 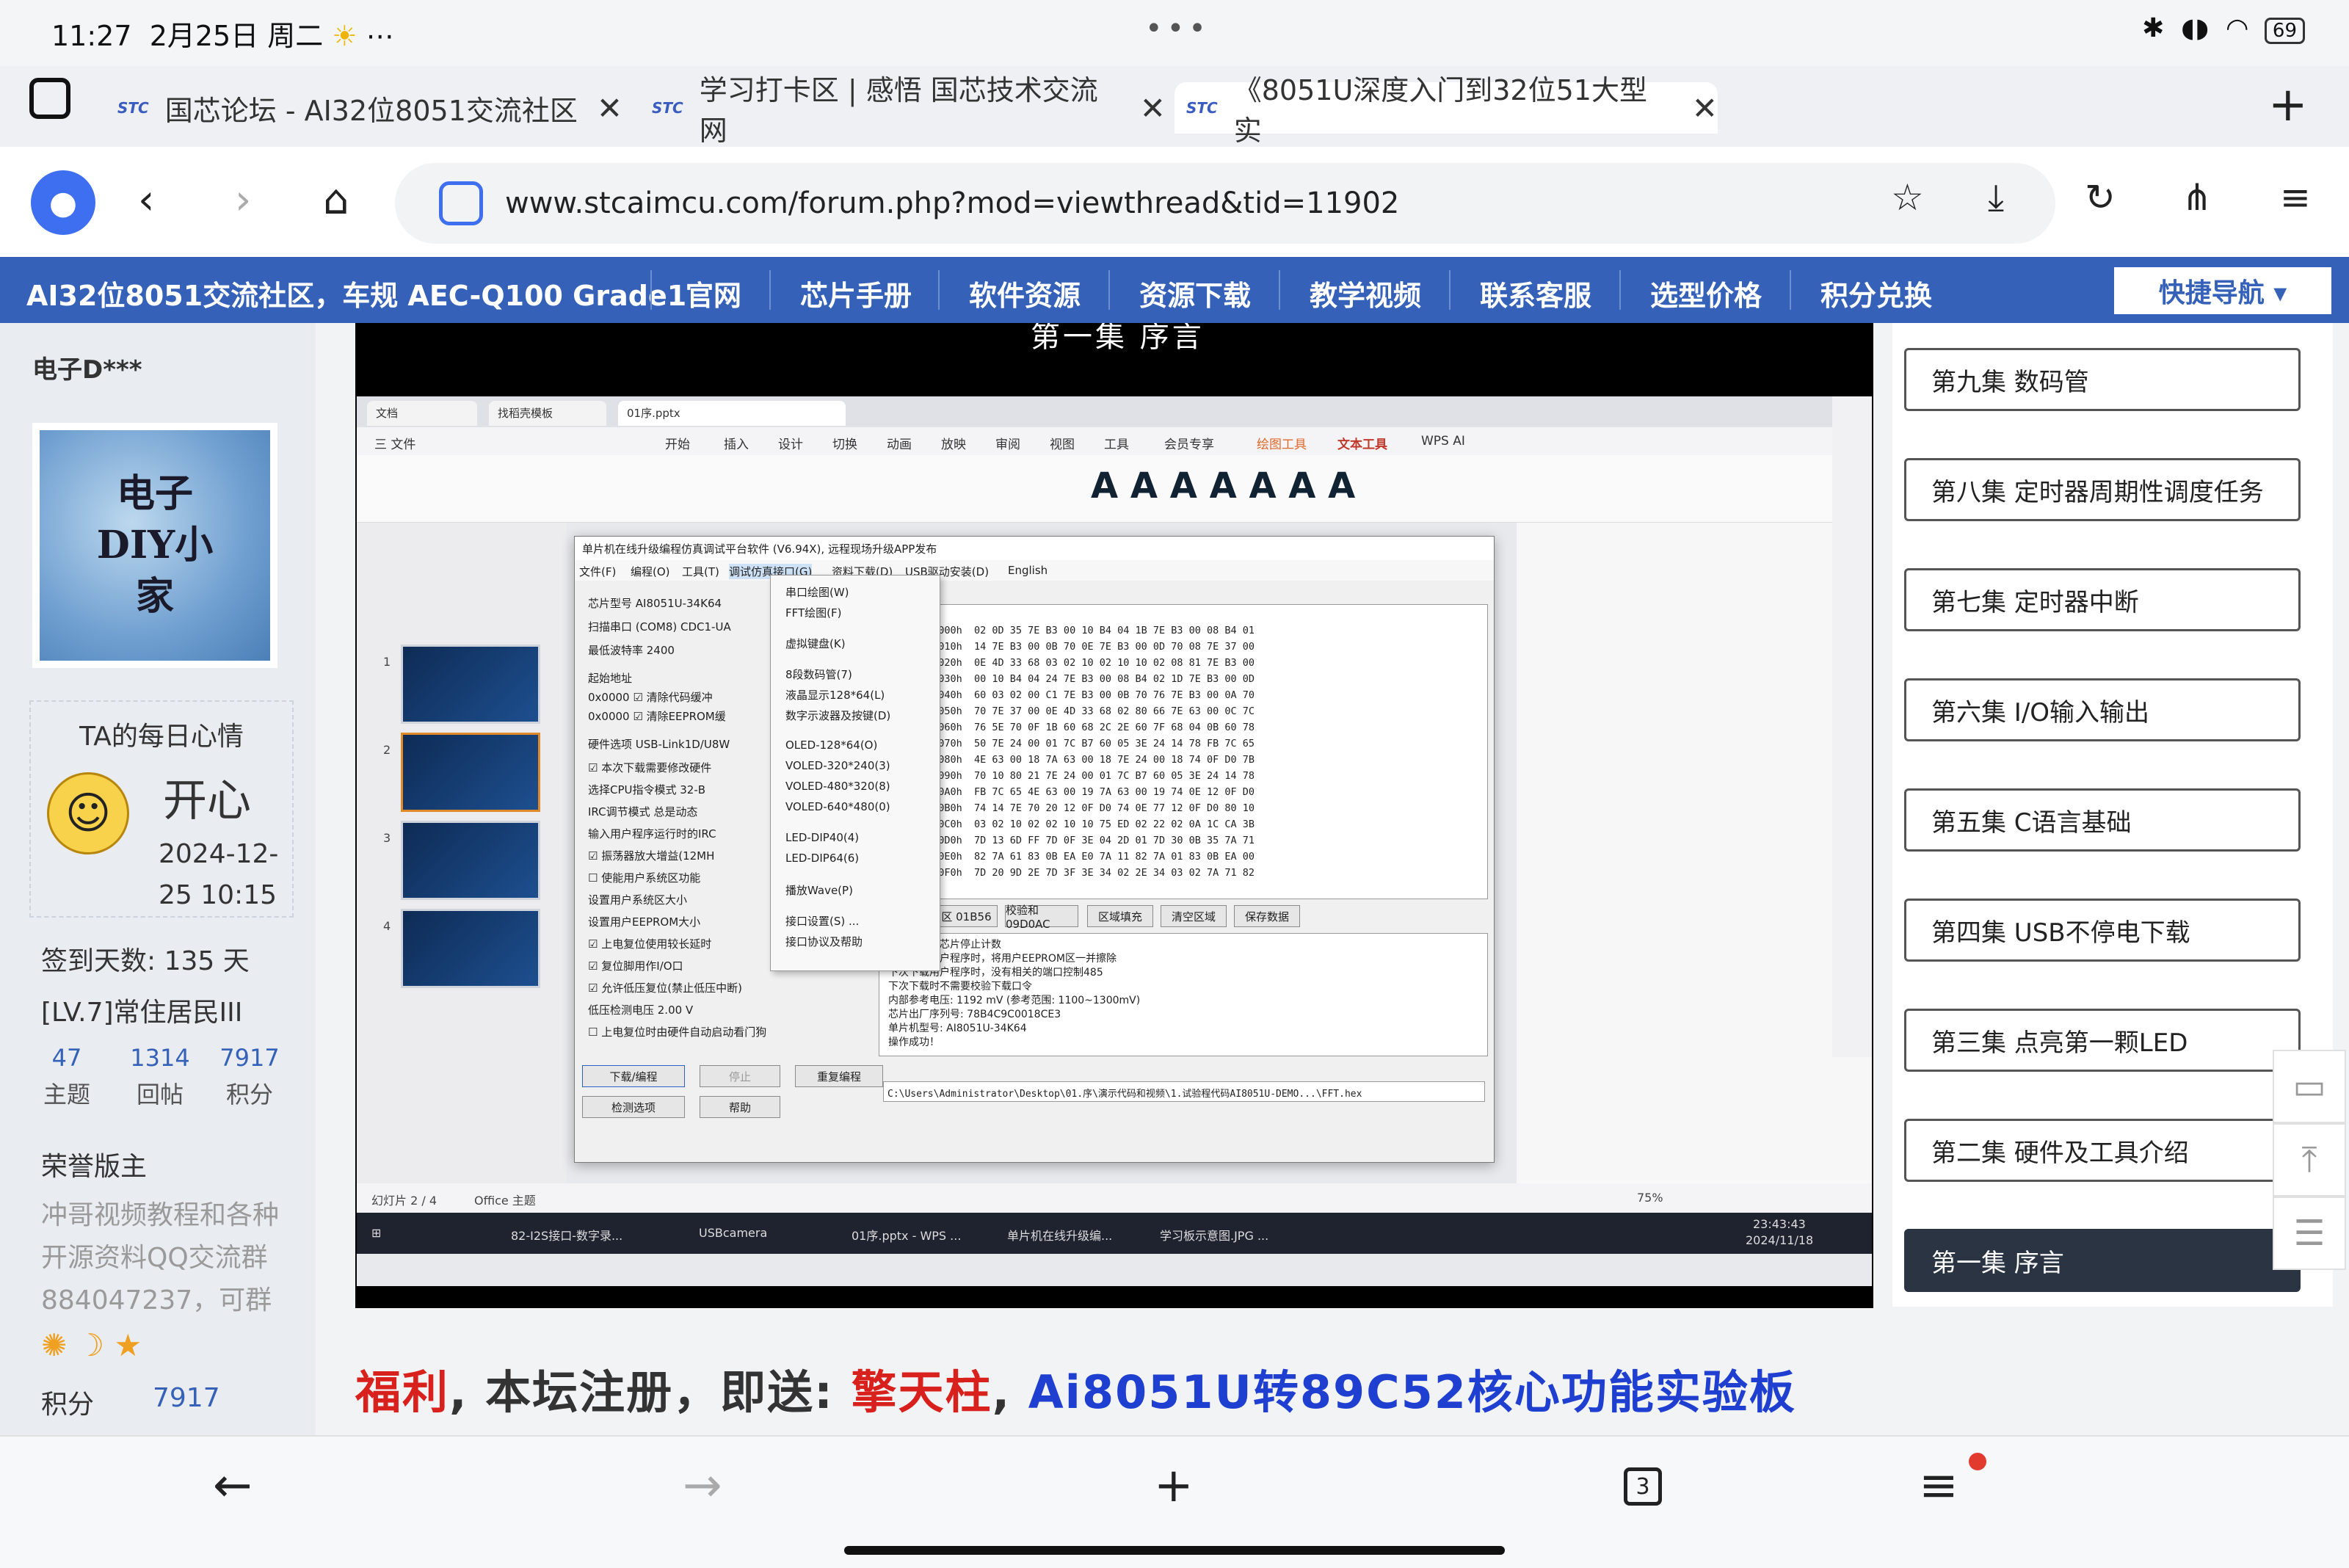 What do you see at coordinates (815, 643) in the screenshot?
I see `menu-item: 虚拟键盘(K)` at bounding box center [815, 643].